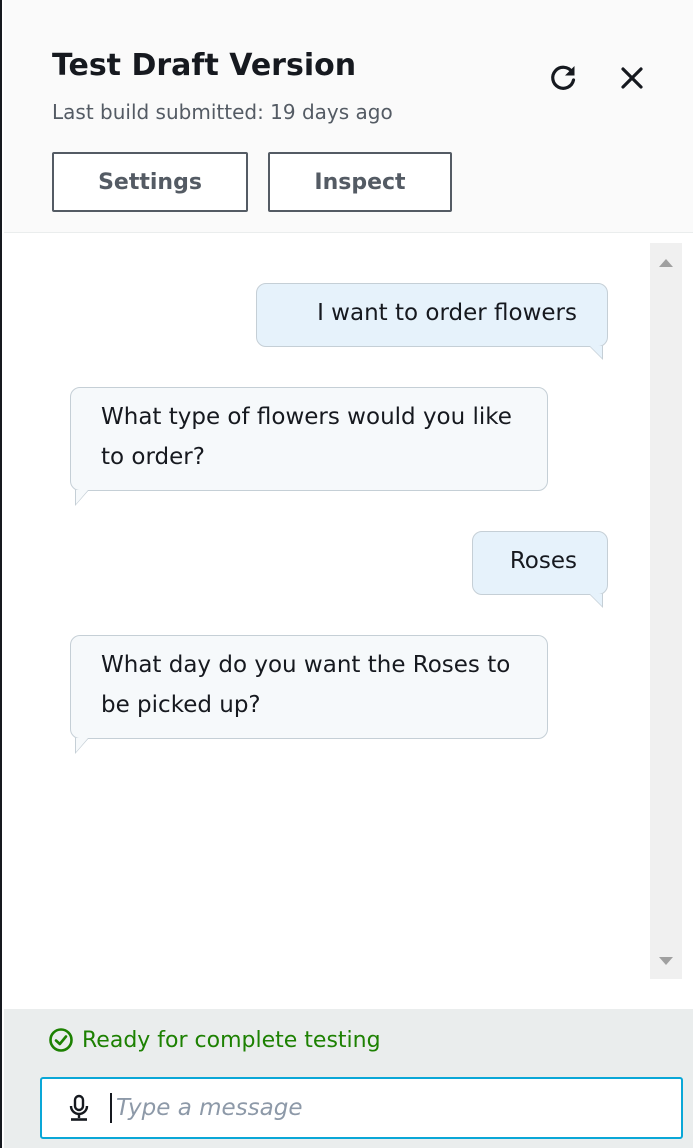 The width and height of the screenshot is (693, 1148). I want to click on text-cursor, so click(111, 1108).